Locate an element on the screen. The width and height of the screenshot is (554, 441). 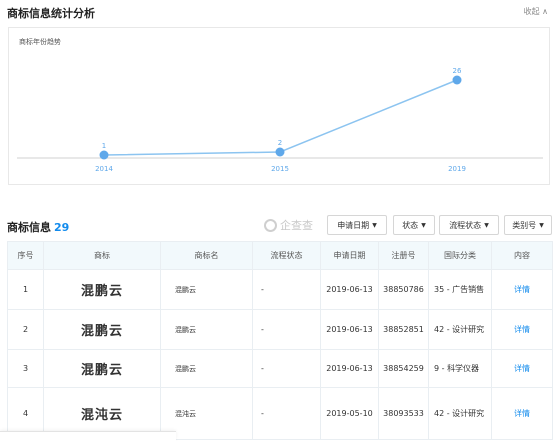
watermark: 企查查 is located at coordinates (288, 225).